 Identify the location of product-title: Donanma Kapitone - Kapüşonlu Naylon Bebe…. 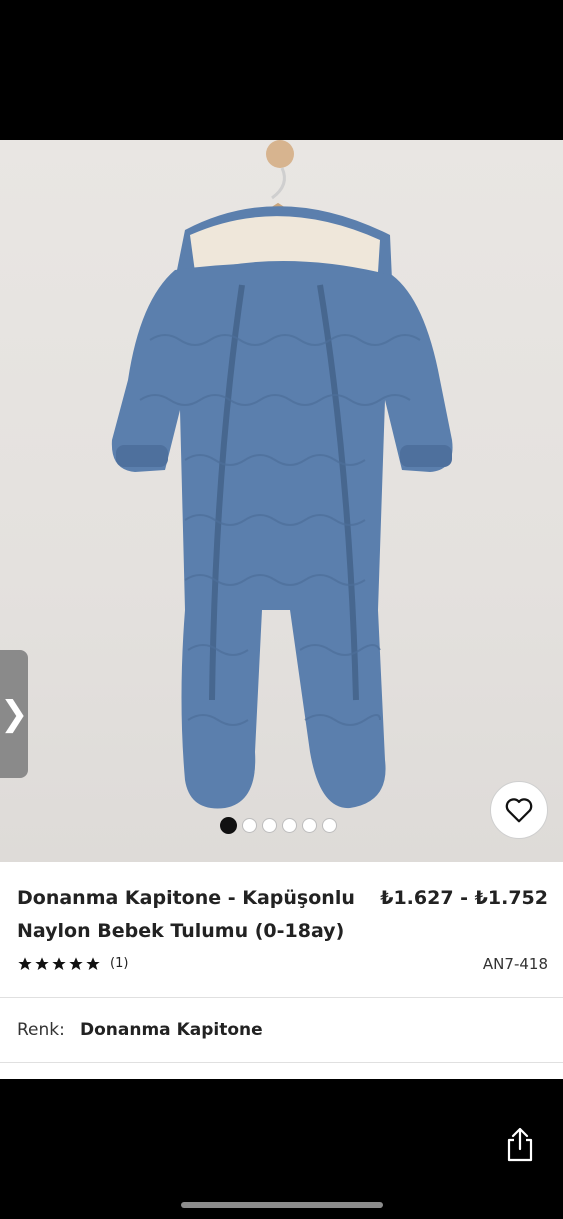
(186, 914).